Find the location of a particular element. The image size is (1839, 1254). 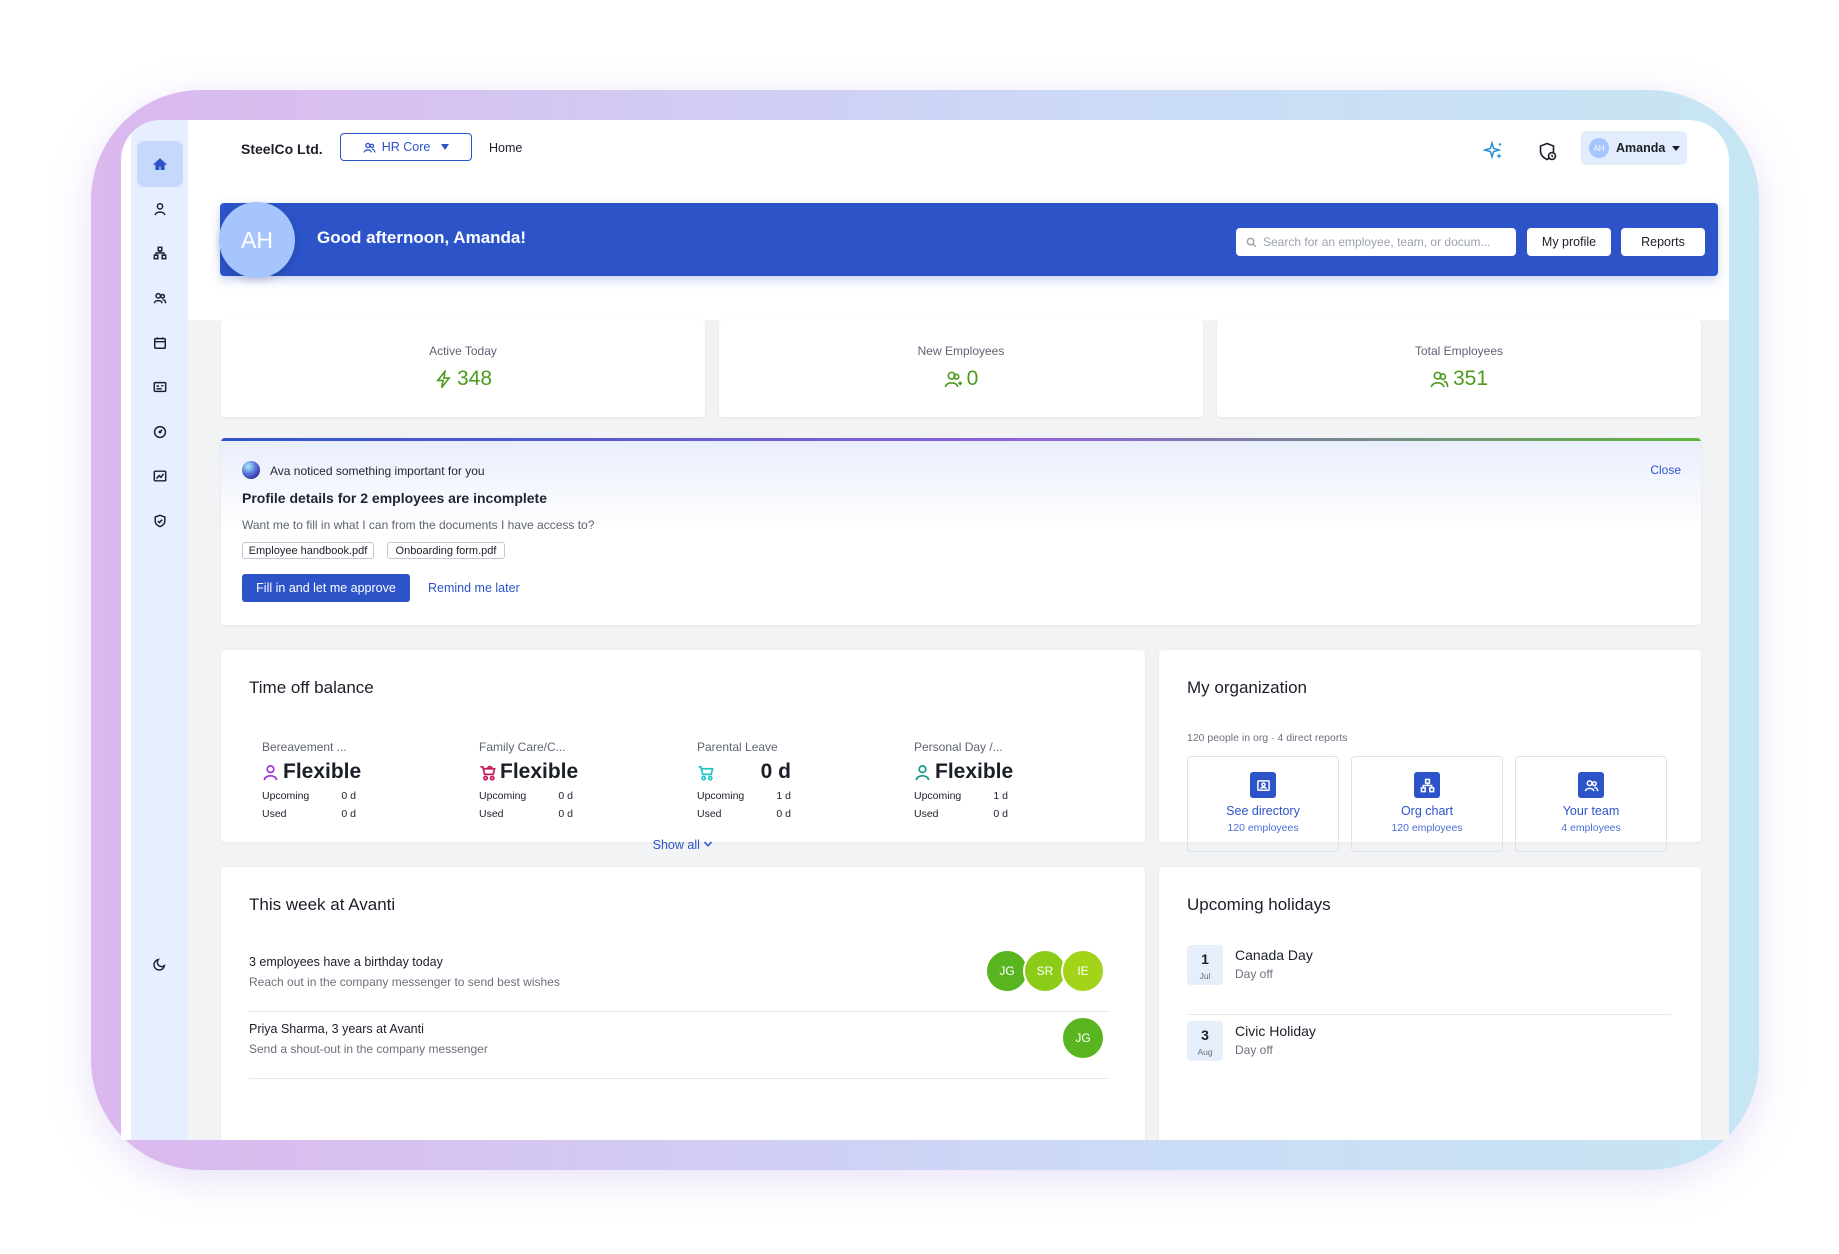

sidebar-item-compliance is located at coordinates (160, 521).